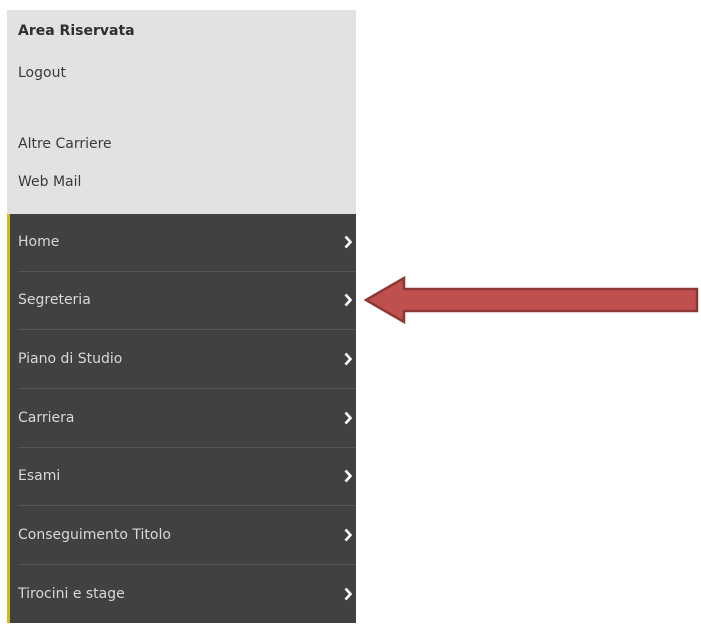 The width and height of the screenshot is (701, 626). What do you see at coordinates (531, 300) in the screenshot?
I see `left-pointing-arrow-icon` at bounding box center [531, 300].